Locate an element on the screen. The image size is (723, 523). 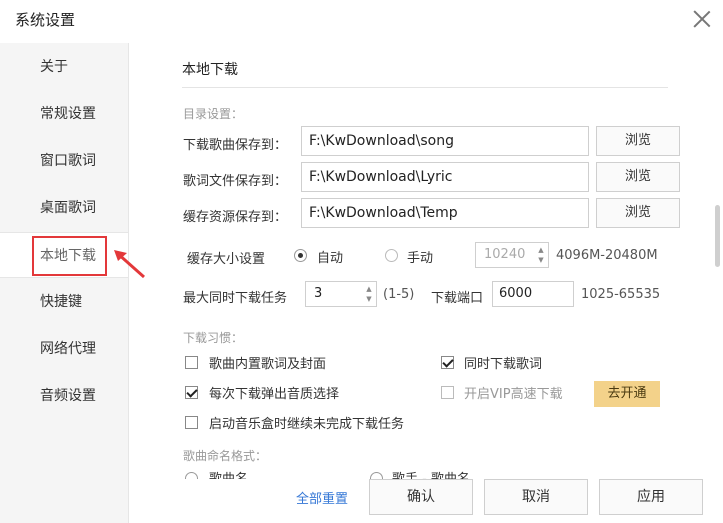
section-title: 本地下载 is located at coordinates (210, 70).